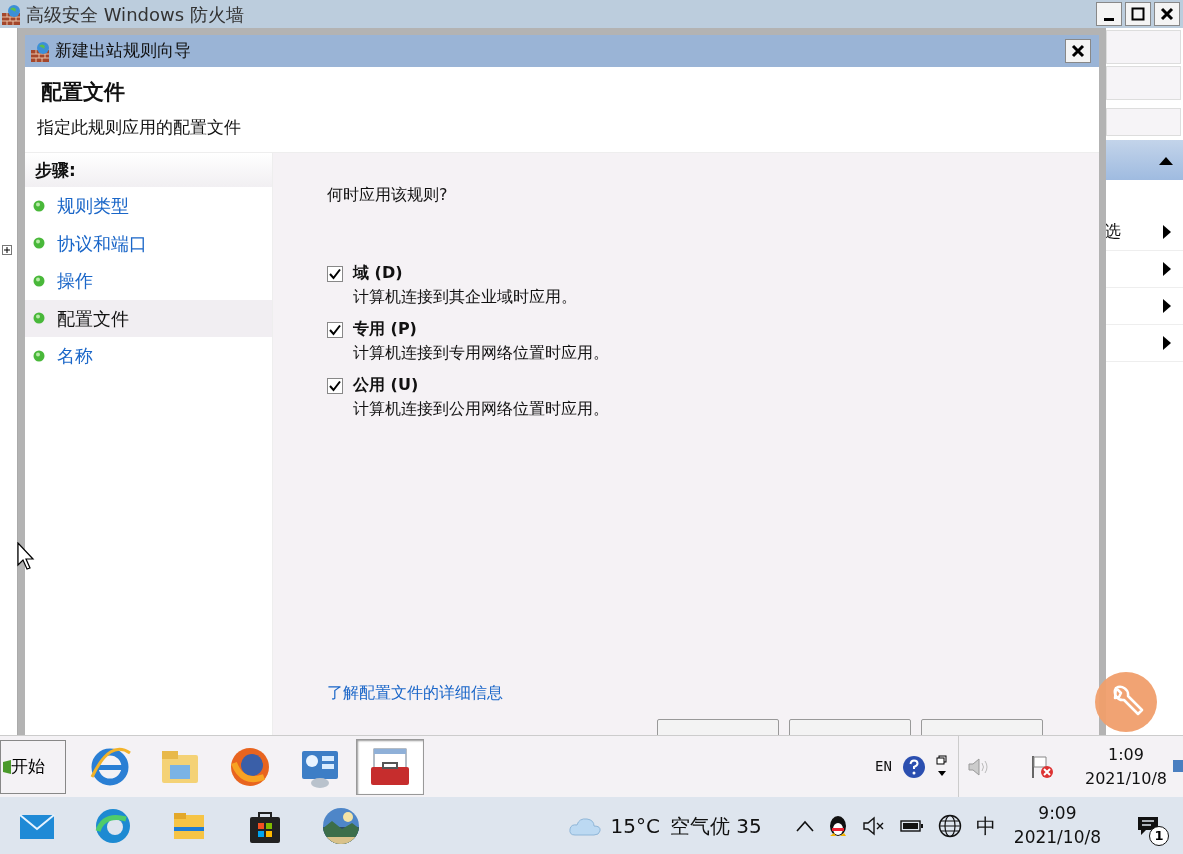 The width and height of the screenshot is (1183, 854). Describe the element at coordinates (135, 14) in the screenshot. I see `window-title: 高级安全 Windows 防火墙` at that location.